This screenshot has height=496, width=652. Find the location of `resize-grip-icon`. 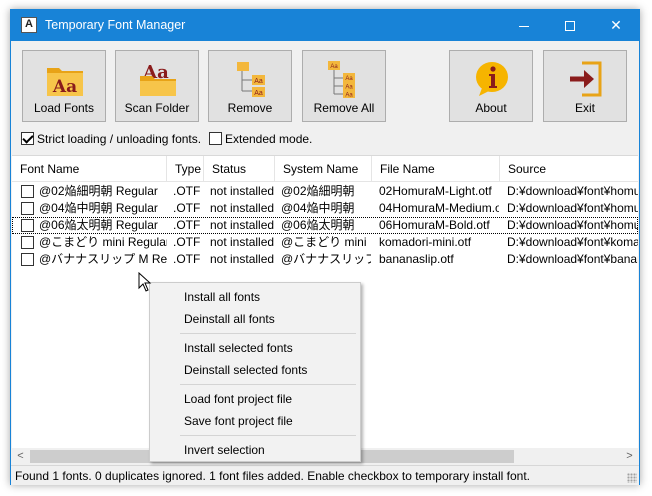

resize-grip-icon is located at coordinates (632, 478).